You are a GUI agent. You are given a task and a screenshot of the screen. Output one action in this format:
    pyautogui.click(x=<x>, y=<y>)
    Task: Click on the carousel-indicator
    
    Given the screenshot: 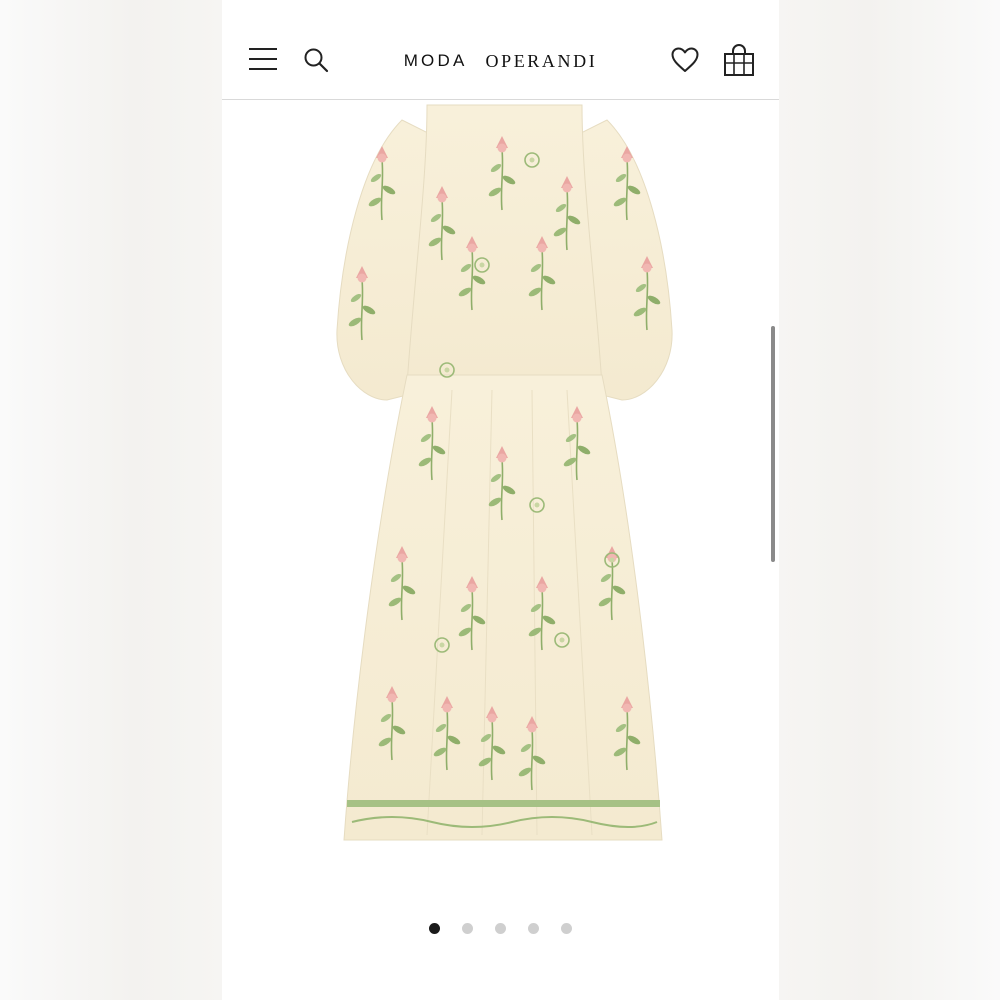 What is the action you would take?
    pyautogui.click(x=500, y=928)
    